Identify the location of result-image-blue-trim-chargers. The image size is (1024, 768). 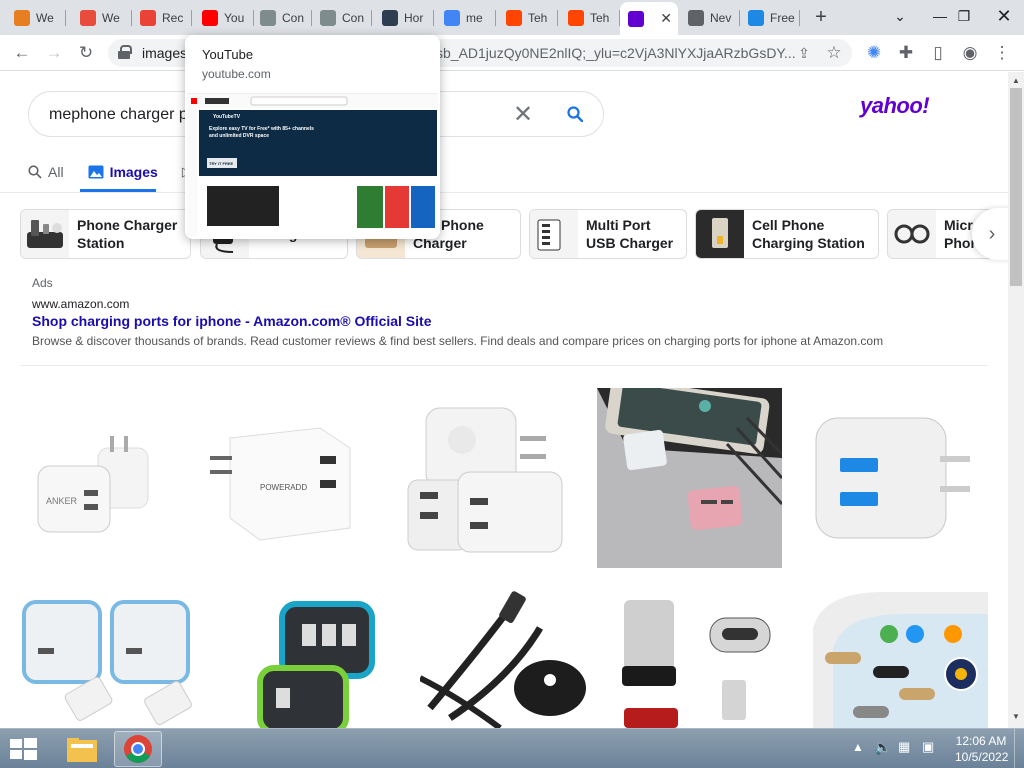
(110, 658).